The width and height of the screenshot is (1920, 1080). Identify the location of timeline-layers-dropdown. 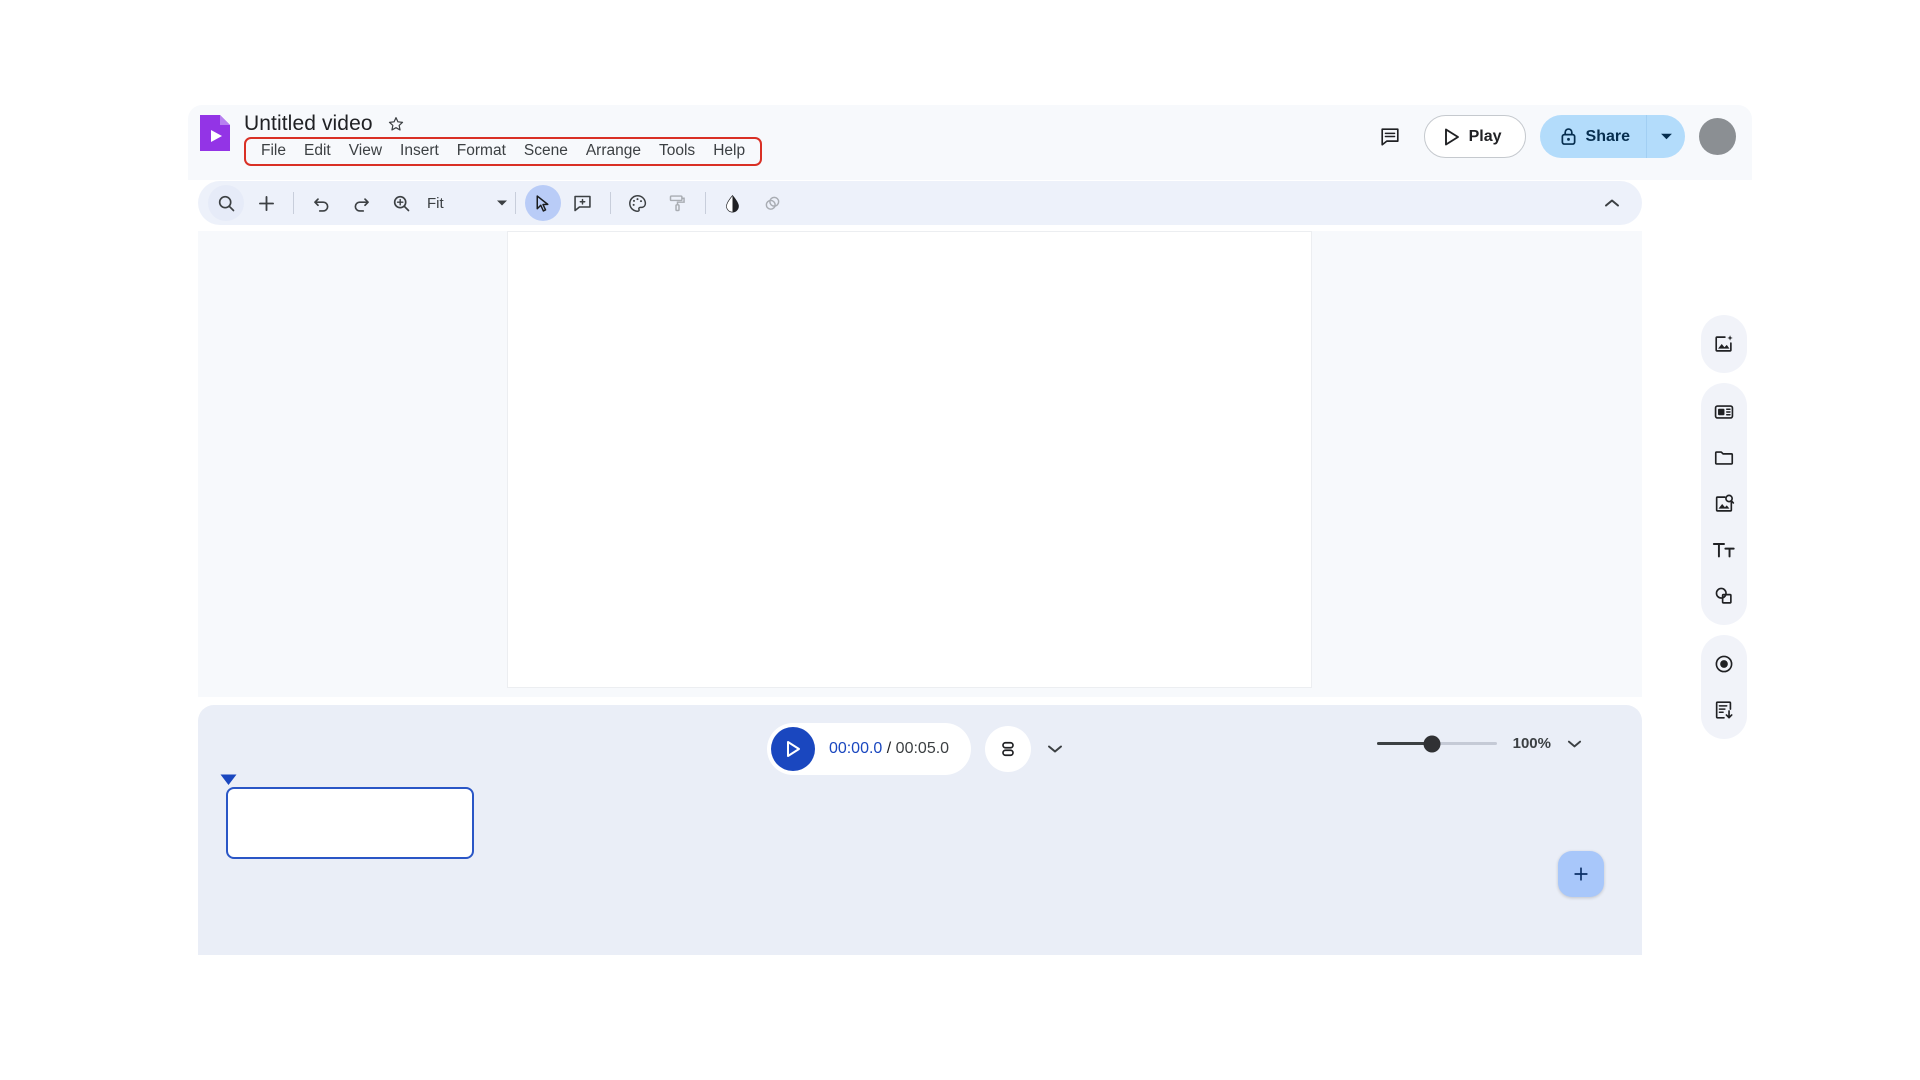
(1055, 749).